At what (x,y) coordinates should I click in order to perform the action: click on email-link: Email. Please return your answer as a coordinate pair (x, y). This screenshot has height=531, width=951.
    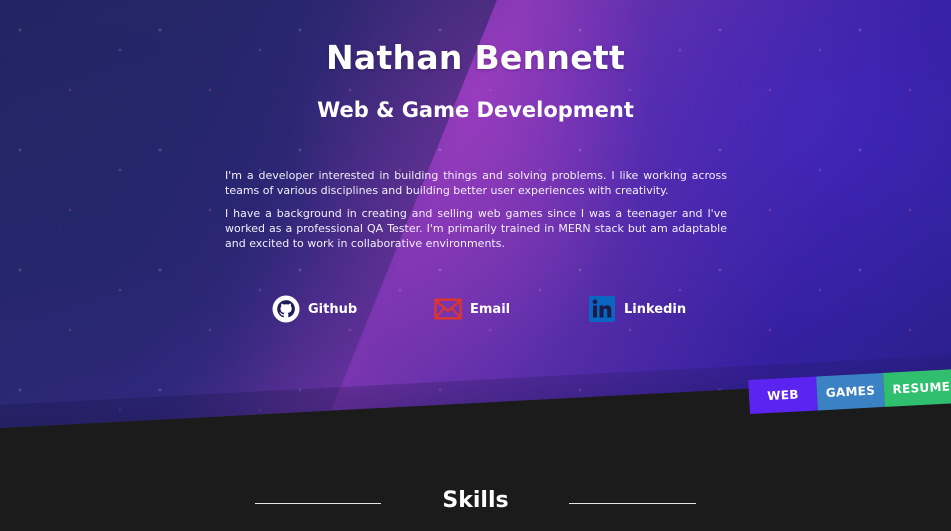
    Looking at the image, I should click on (472, 309).